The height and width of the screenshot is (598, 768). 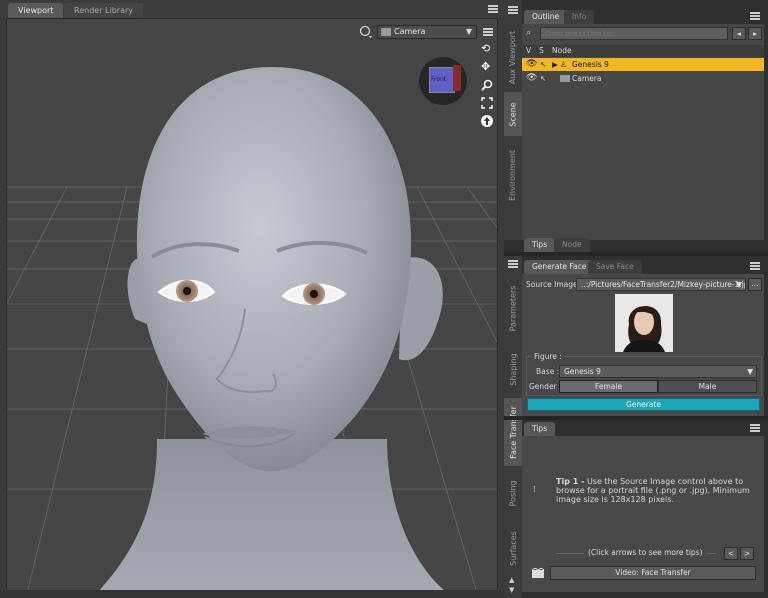 I want to click on side-tab-label: Environment, so click(x=513, y=175).